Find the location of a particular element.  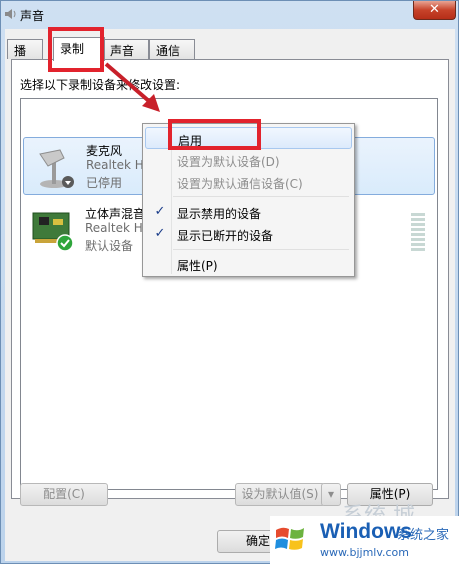

speaker-icon is located at coordinates (10, 14).